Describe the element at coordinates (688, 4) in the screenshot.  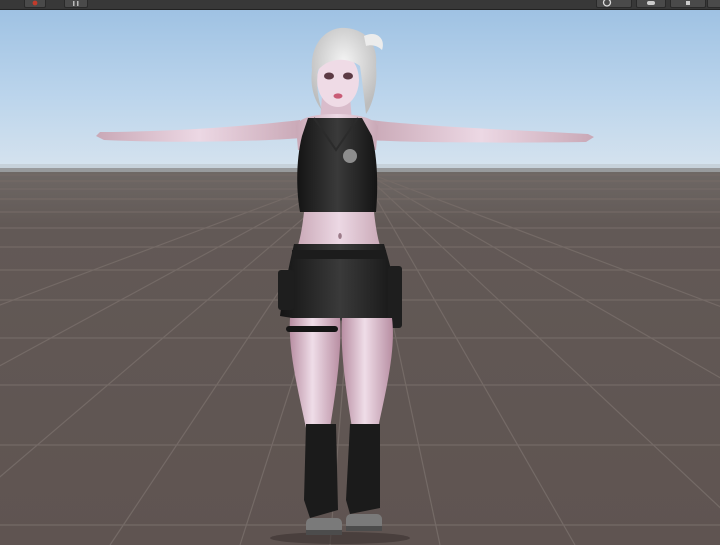
I see `account-icon` at that location.